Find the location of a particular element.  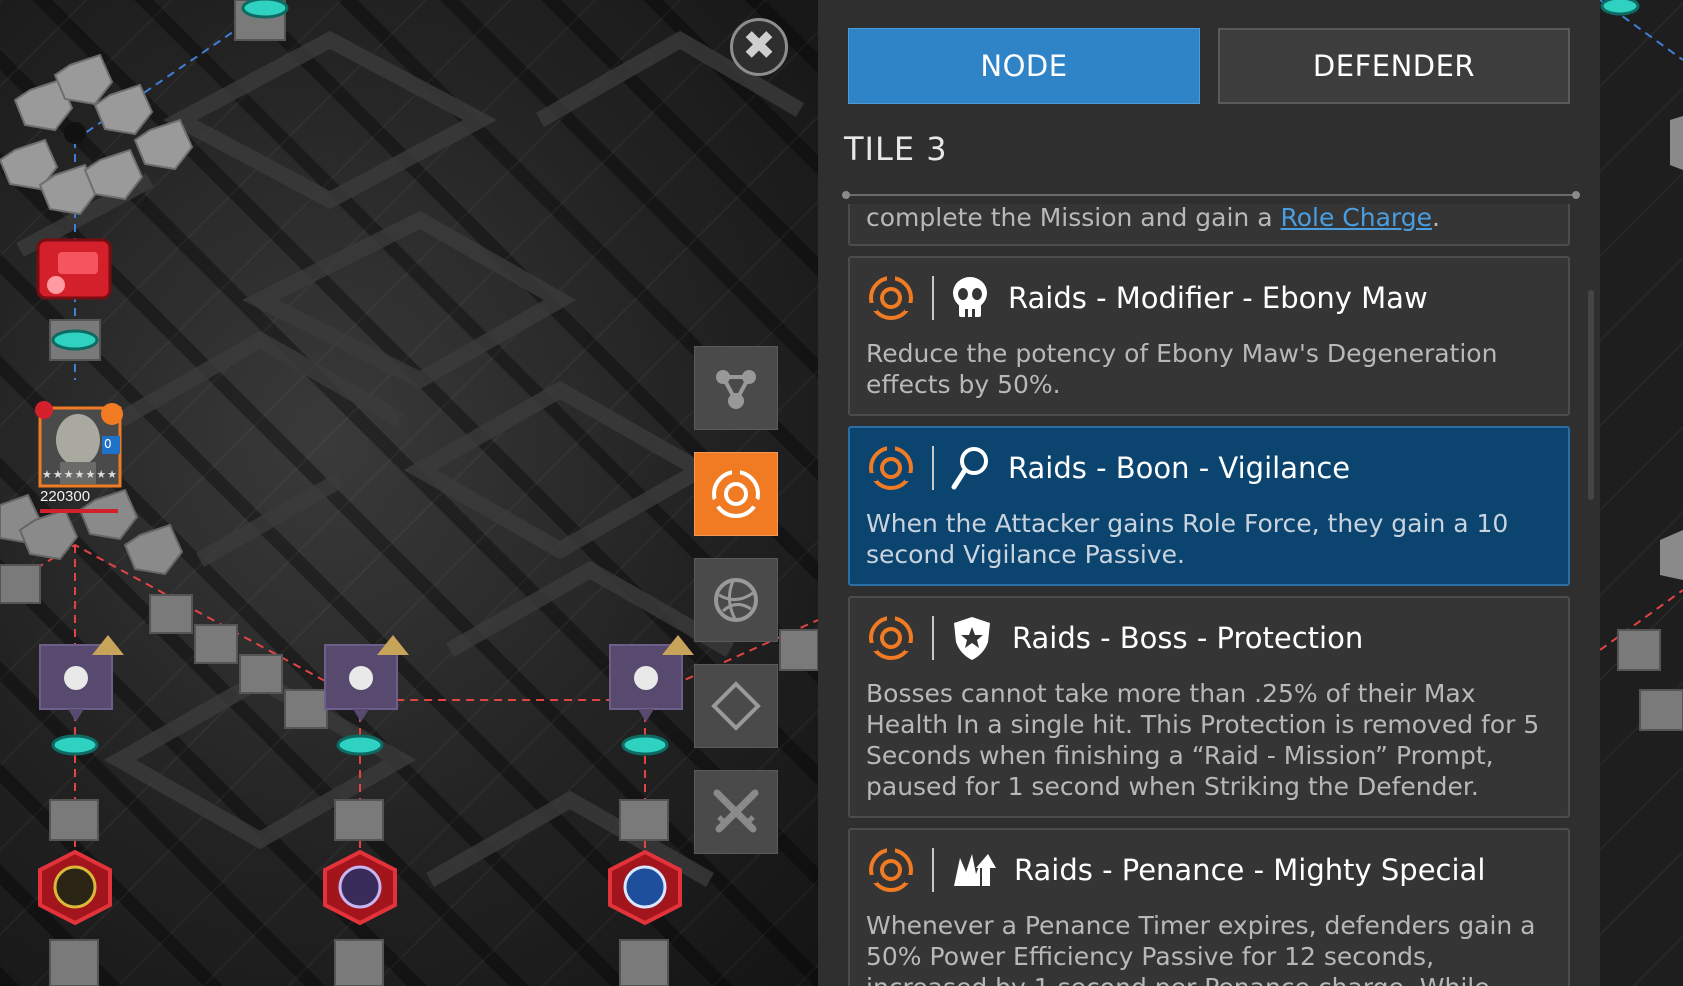

globe-tool-button is located at coordinates (736, 600).